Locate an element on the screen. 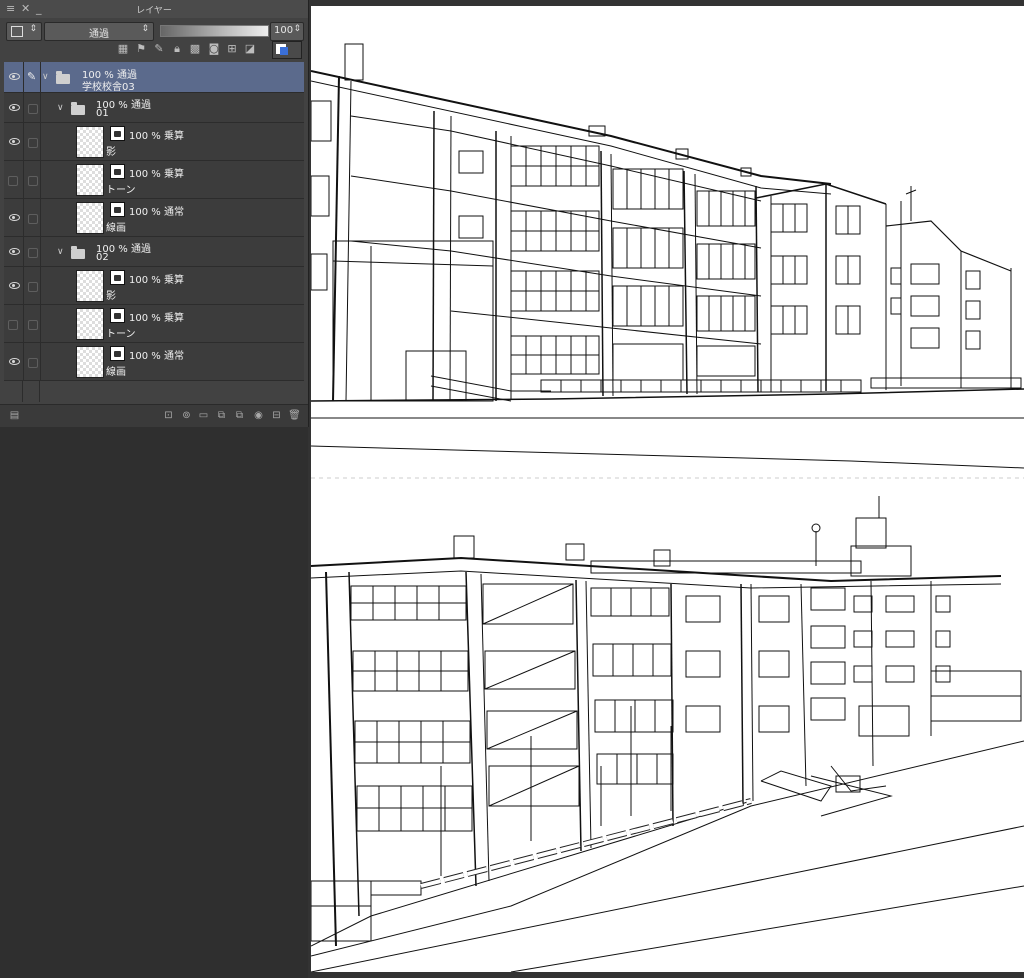 This screenshot has height=978, width=1024. layer-color-swatch is located at coordinates (284, 51).